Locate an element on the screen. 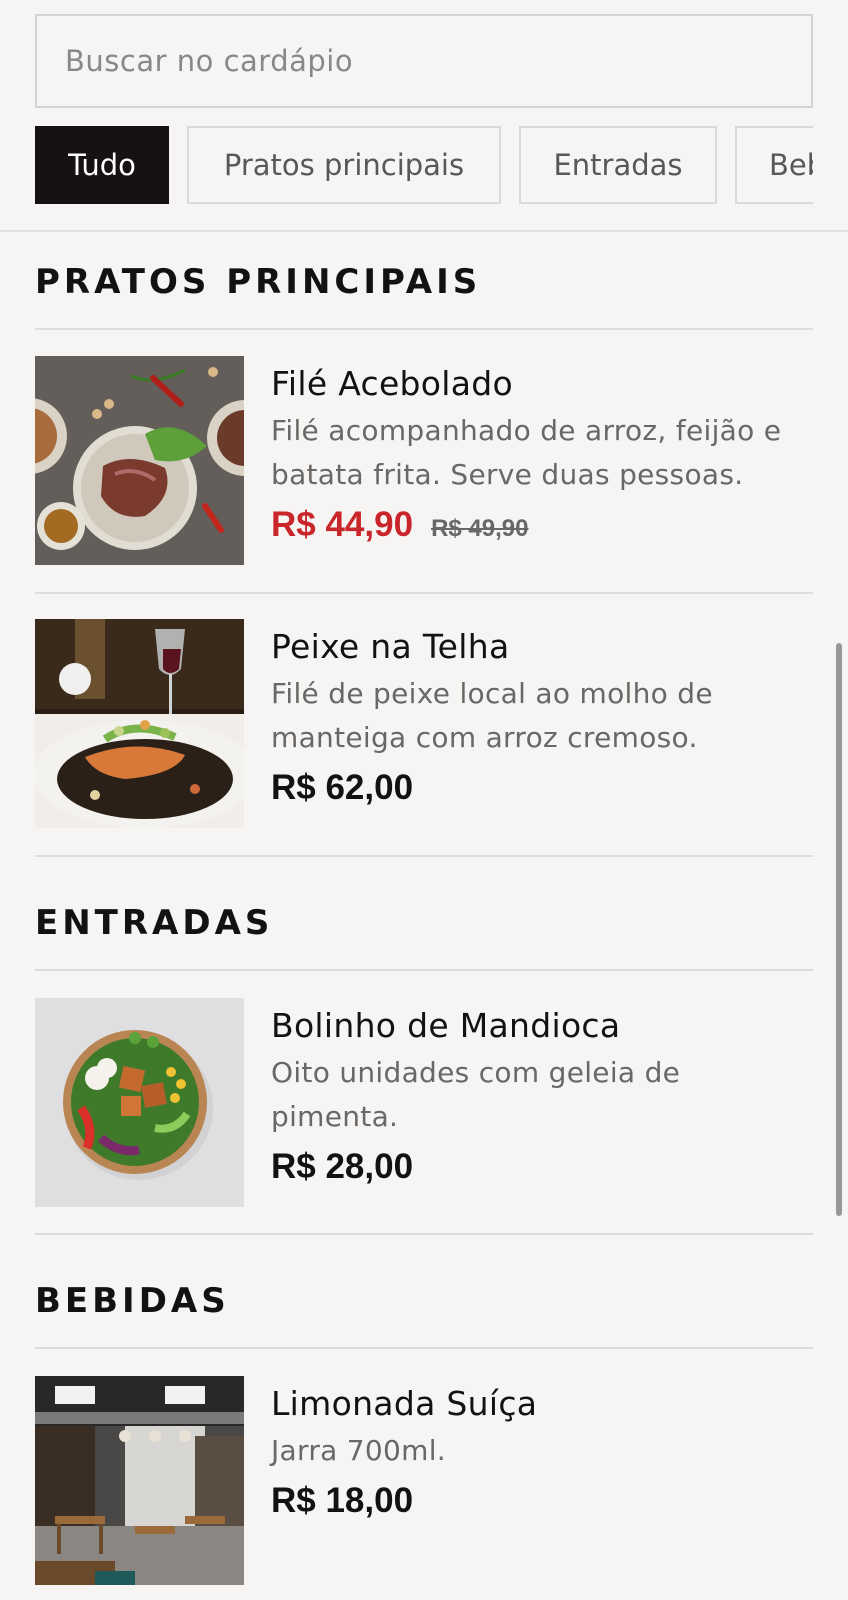  item-name: Filé Acebolado is located at coordinates (392, 383).